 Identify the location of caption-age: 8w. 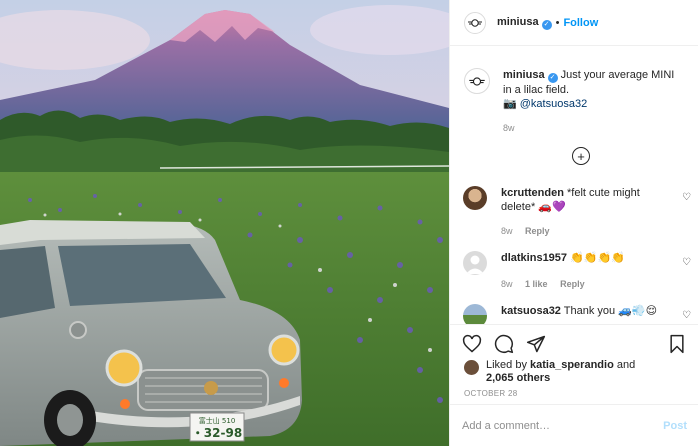
(509, 128).